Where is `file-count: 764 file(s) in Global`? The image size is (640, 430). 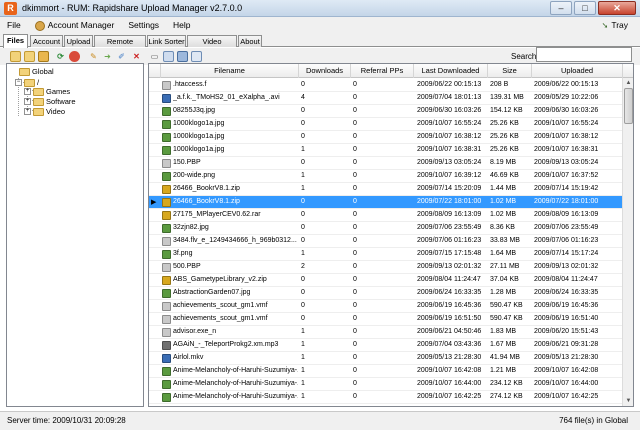 file-count: 764 file(s) in Global is located at coordinates (593, 420).